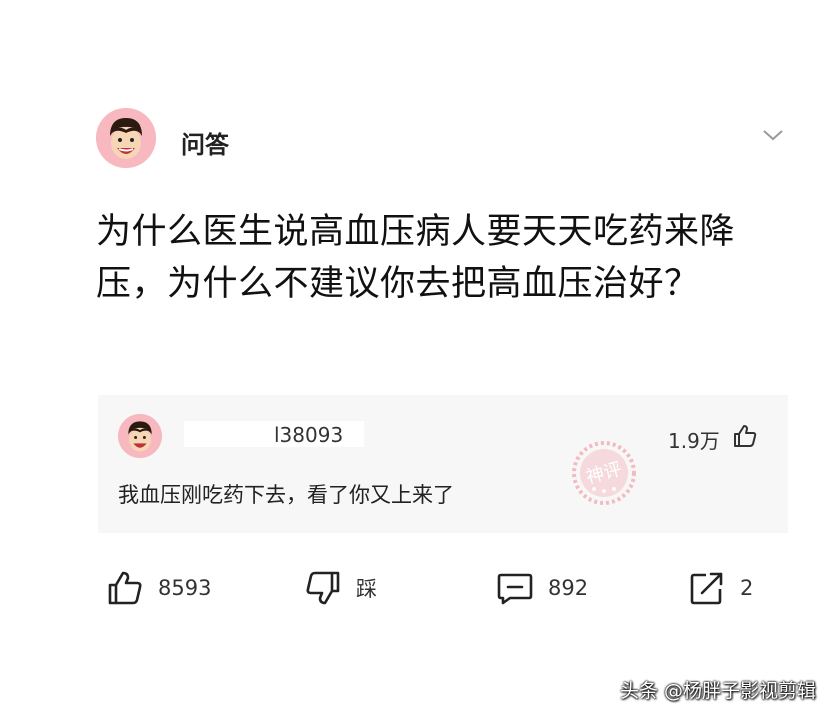 The width and height of the screenshot is (836, 719). I want to click on commenter-username: l38093, so click(308, 435).